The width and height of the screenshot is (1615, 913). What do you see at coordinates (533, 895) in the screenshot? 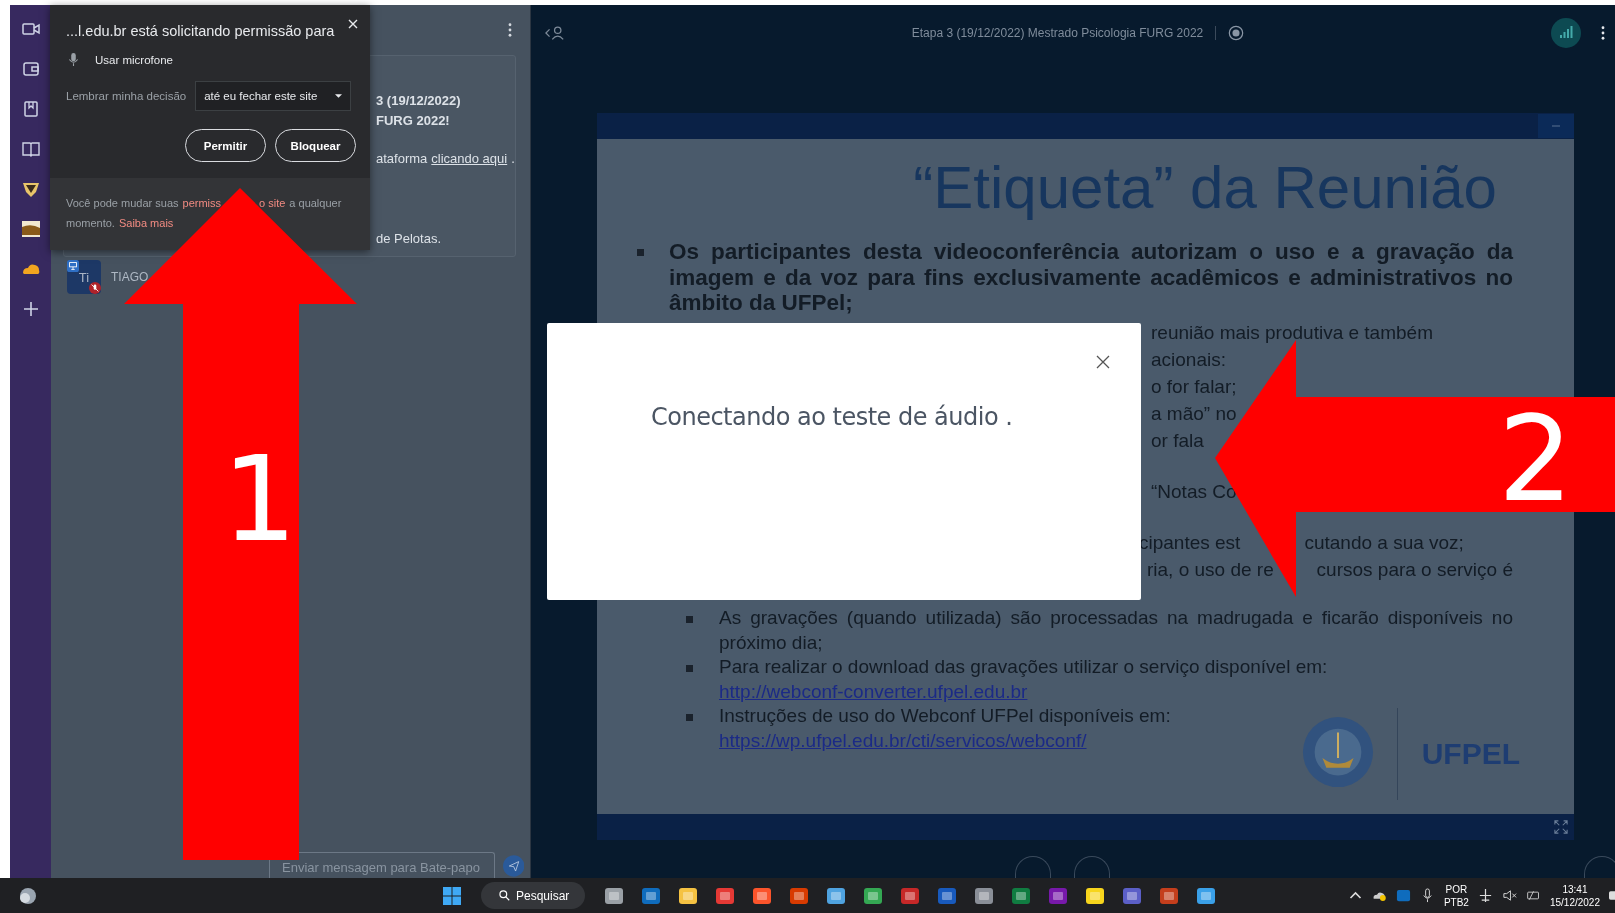
I see `search-field: Pesquisar` at bounding box center [533, 895].